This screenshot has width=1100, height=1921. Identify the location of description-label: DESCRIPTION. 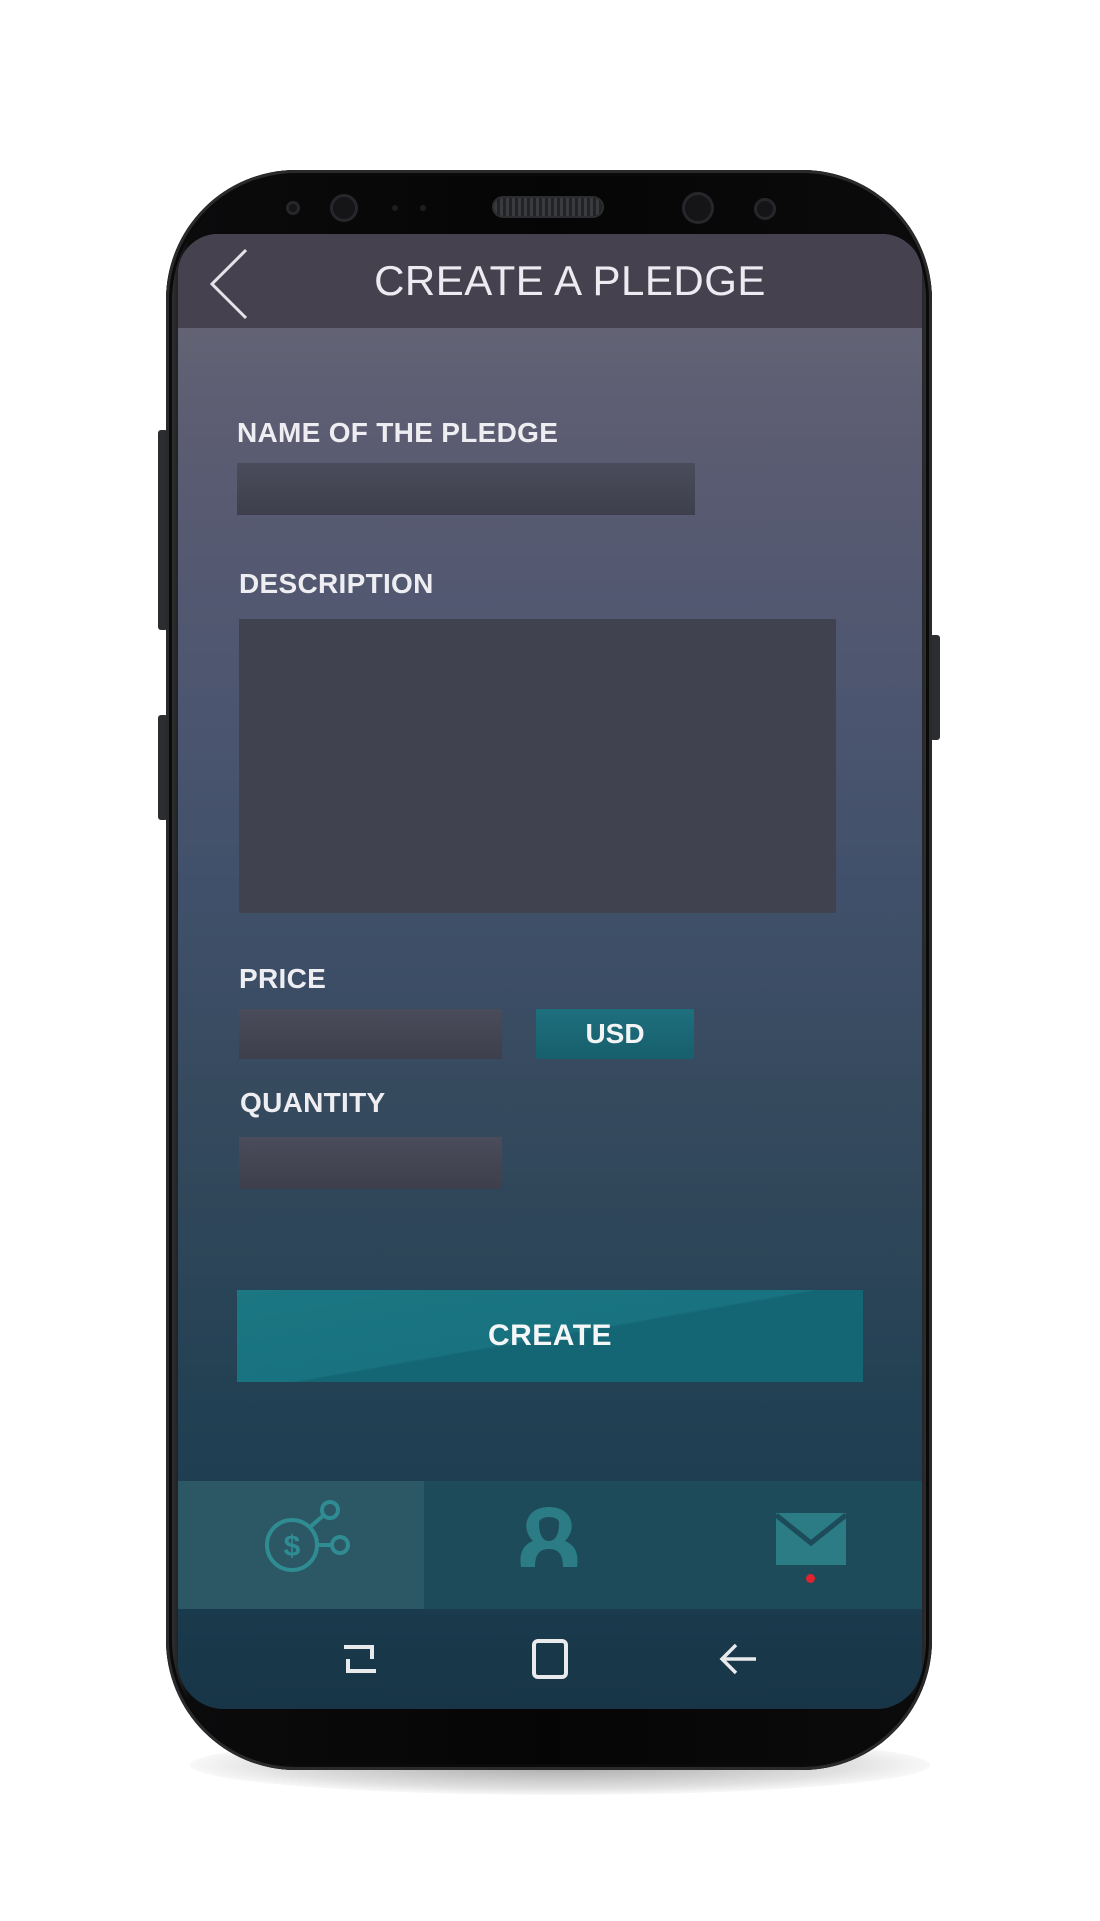
(336, 583).